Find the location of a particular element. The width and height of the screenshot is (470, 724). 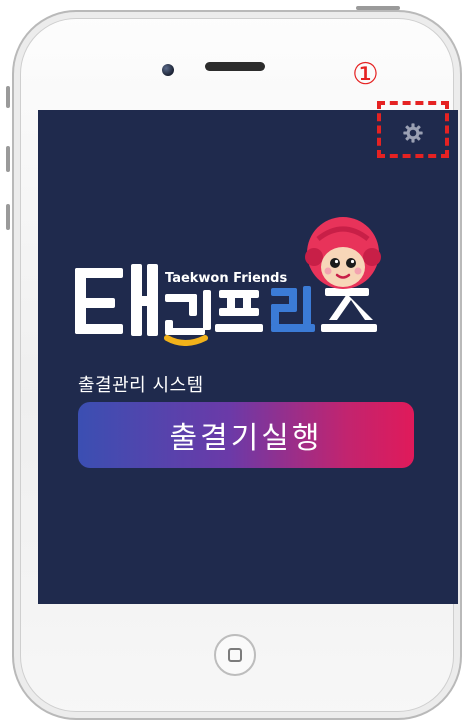

mascot-icon is located at coordinates (343, 253).